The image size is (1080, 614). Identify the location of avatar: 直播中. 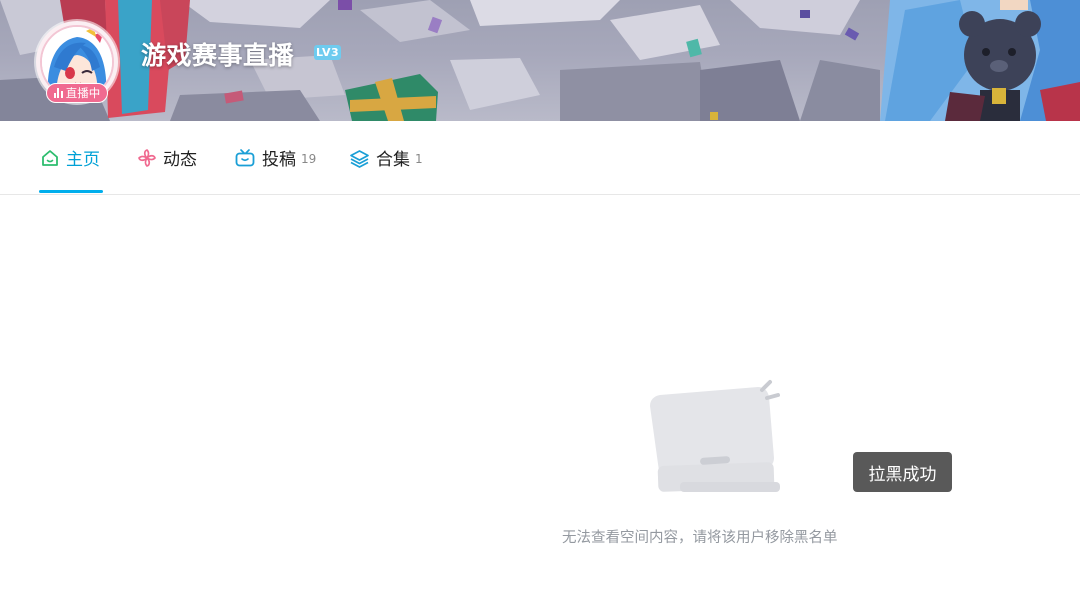
(77, 62).